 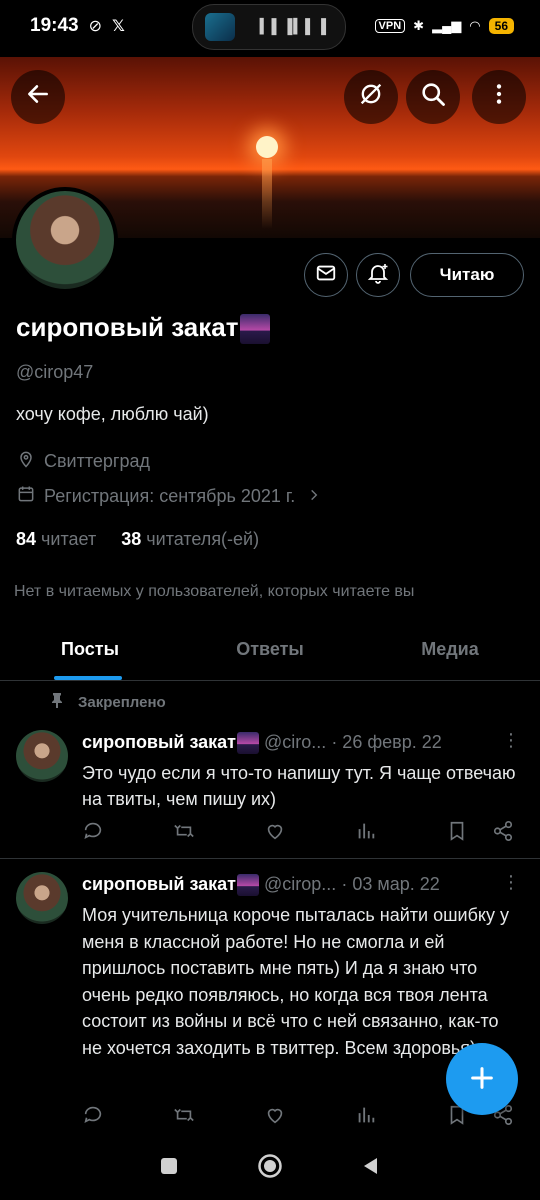 What do you see at coordinates (386, 742) in the screenshot?
I see `tweet-date: · 26 февр. 22` at bounding box center [386, 742].